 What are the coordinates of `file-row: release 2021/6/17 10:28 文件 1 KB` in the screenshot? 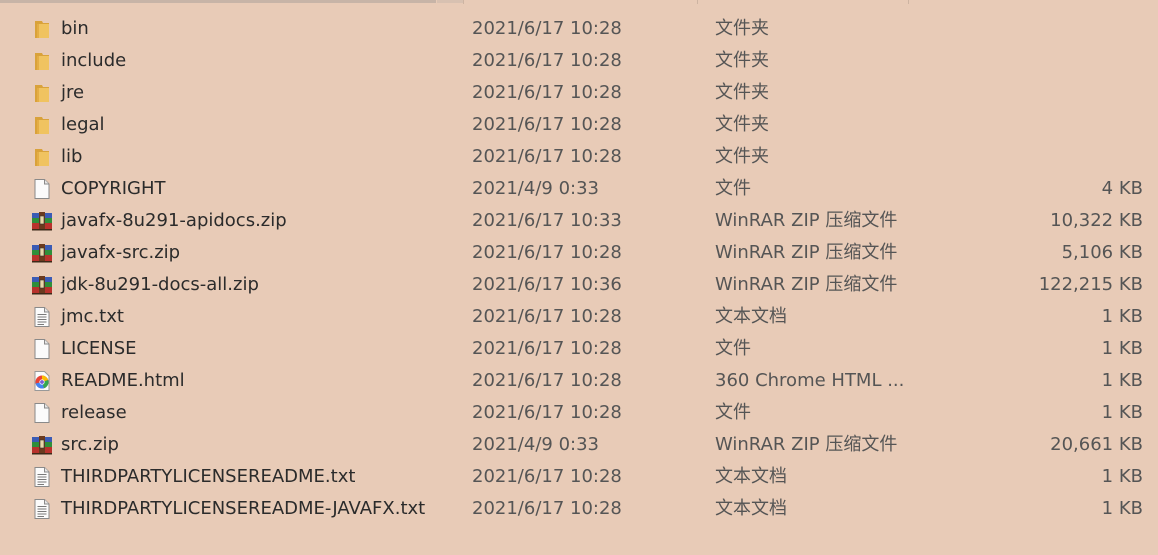 It's located at (579, 413).